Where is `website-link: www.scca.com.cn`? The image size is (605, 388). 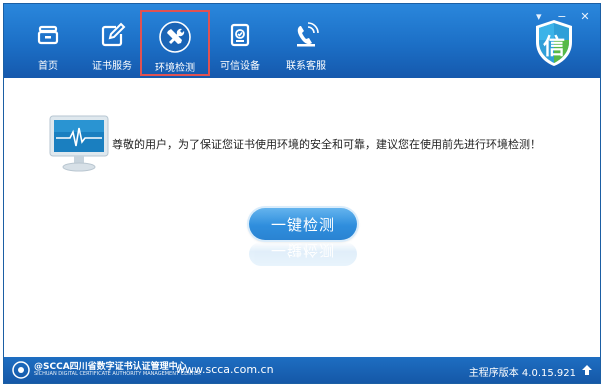 website-link: www.scca.com.cn is located at coordinates (225, 369).